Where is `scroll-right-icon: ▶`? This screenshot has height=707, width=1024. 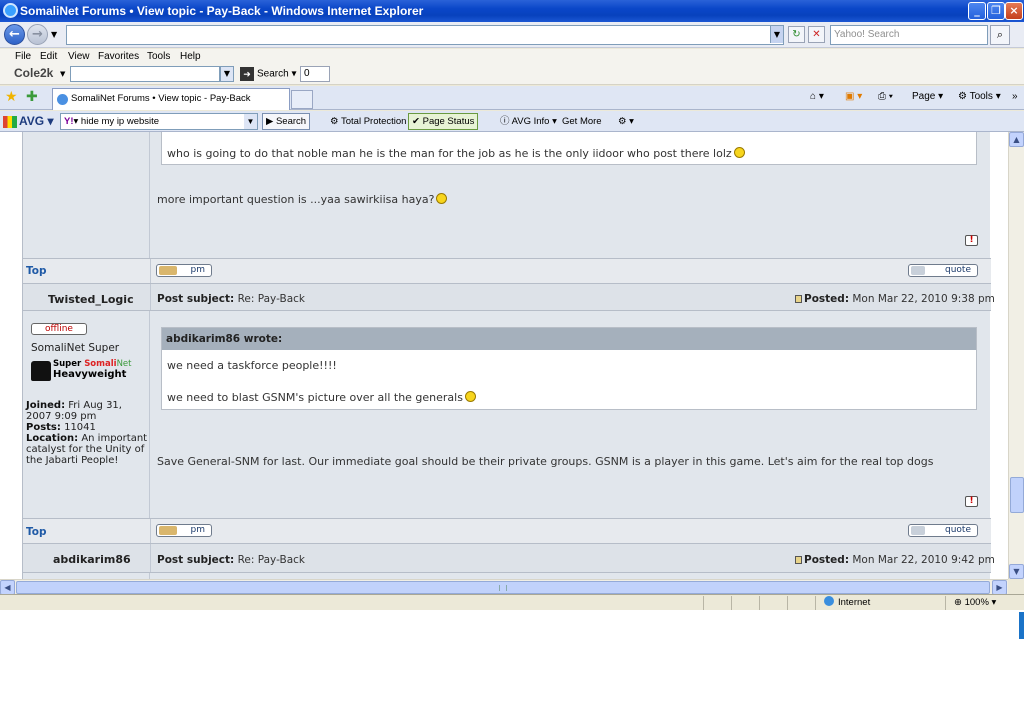
scroll-right-icon: ▶ is located at coordinates (999, 587).